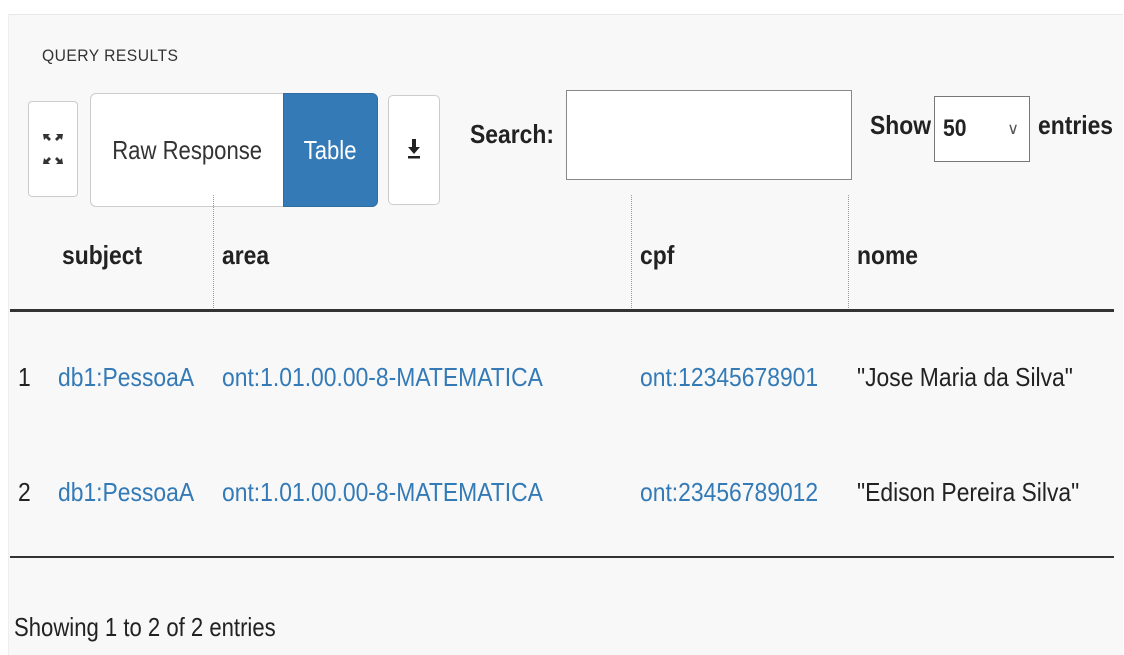 This screenshot has height=655, width=1124. I want to click on column-header-area: area, so click(245, 255).